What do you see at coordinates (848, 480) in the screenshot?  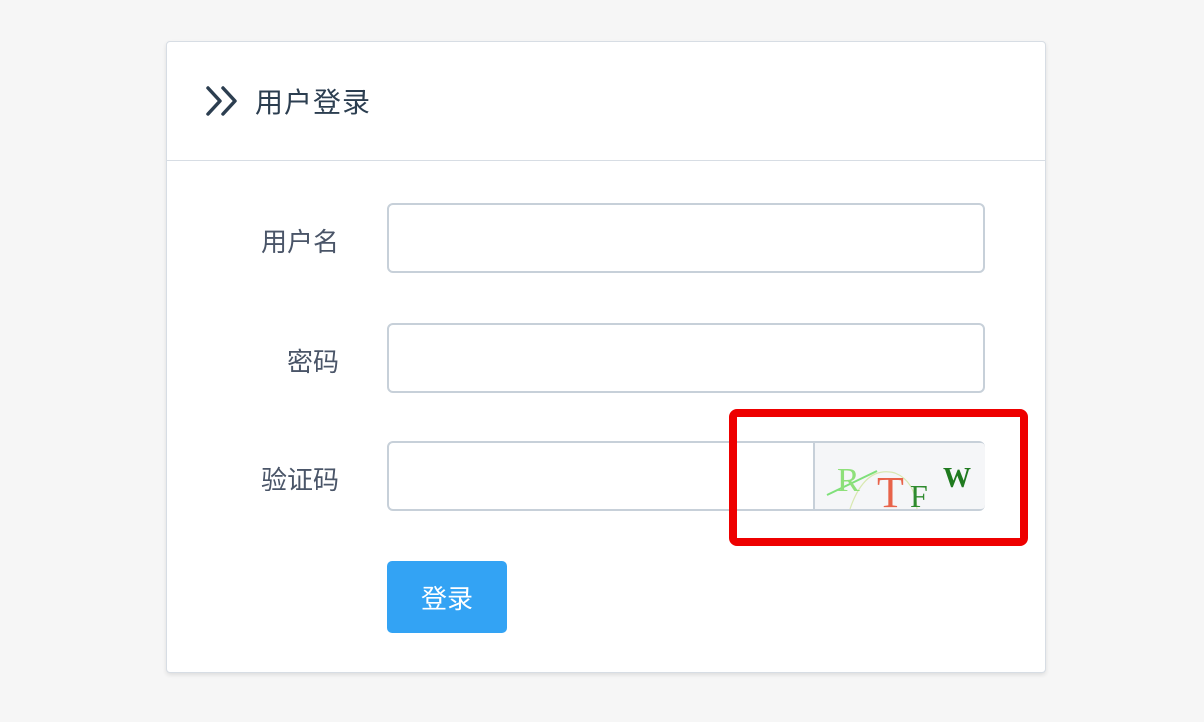 I see `captcha-char: R` at bounding box center [848, 480].